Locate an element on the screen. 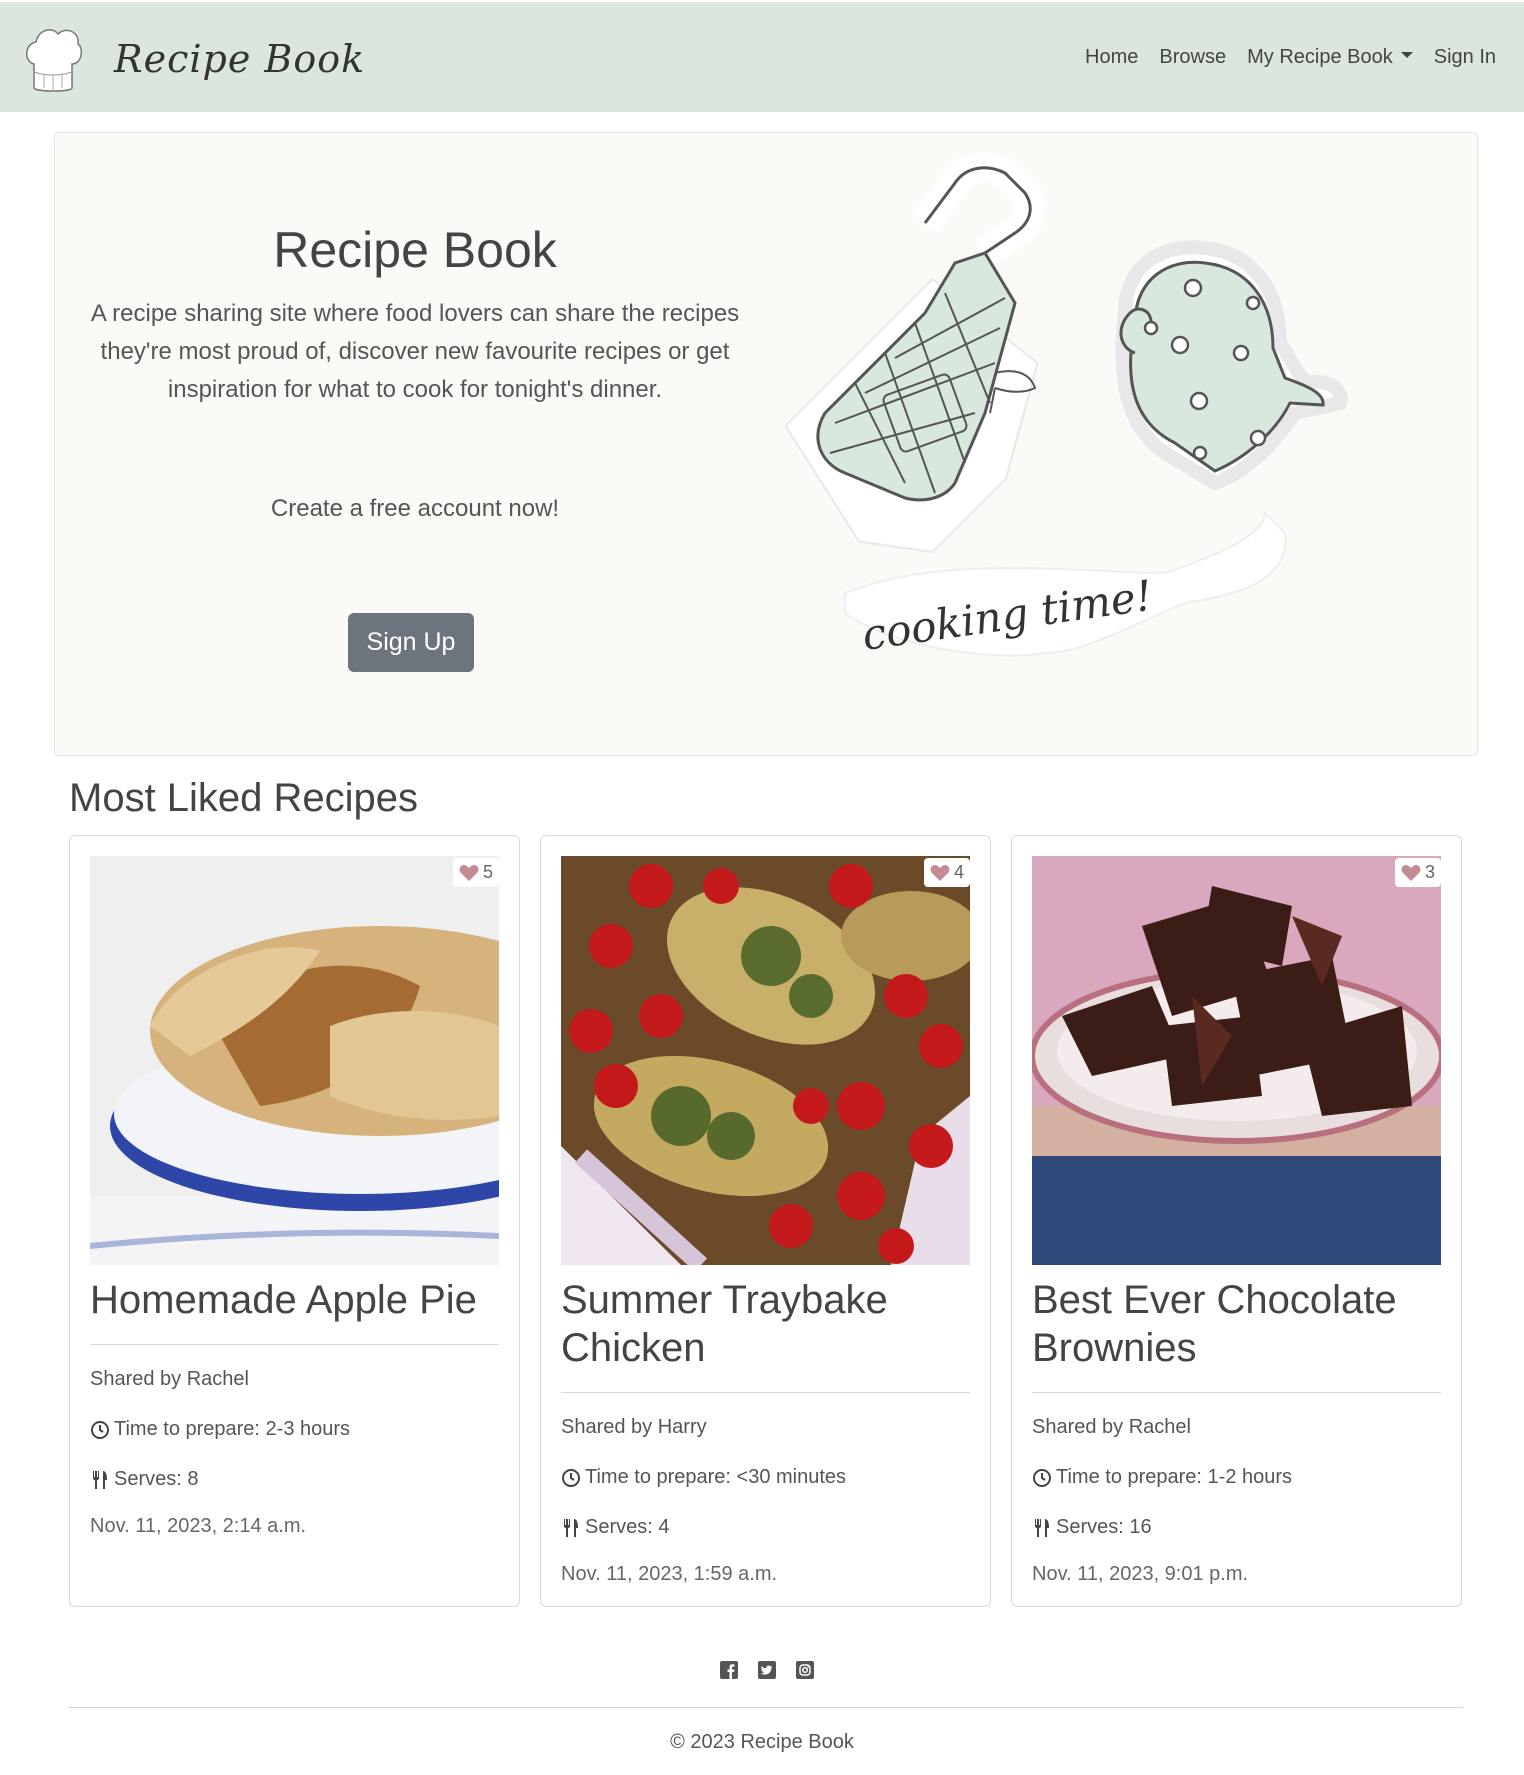  recipe-date: Nov. 11, 2023, 2:14 a.m. is located at coordinates (198, 1526).